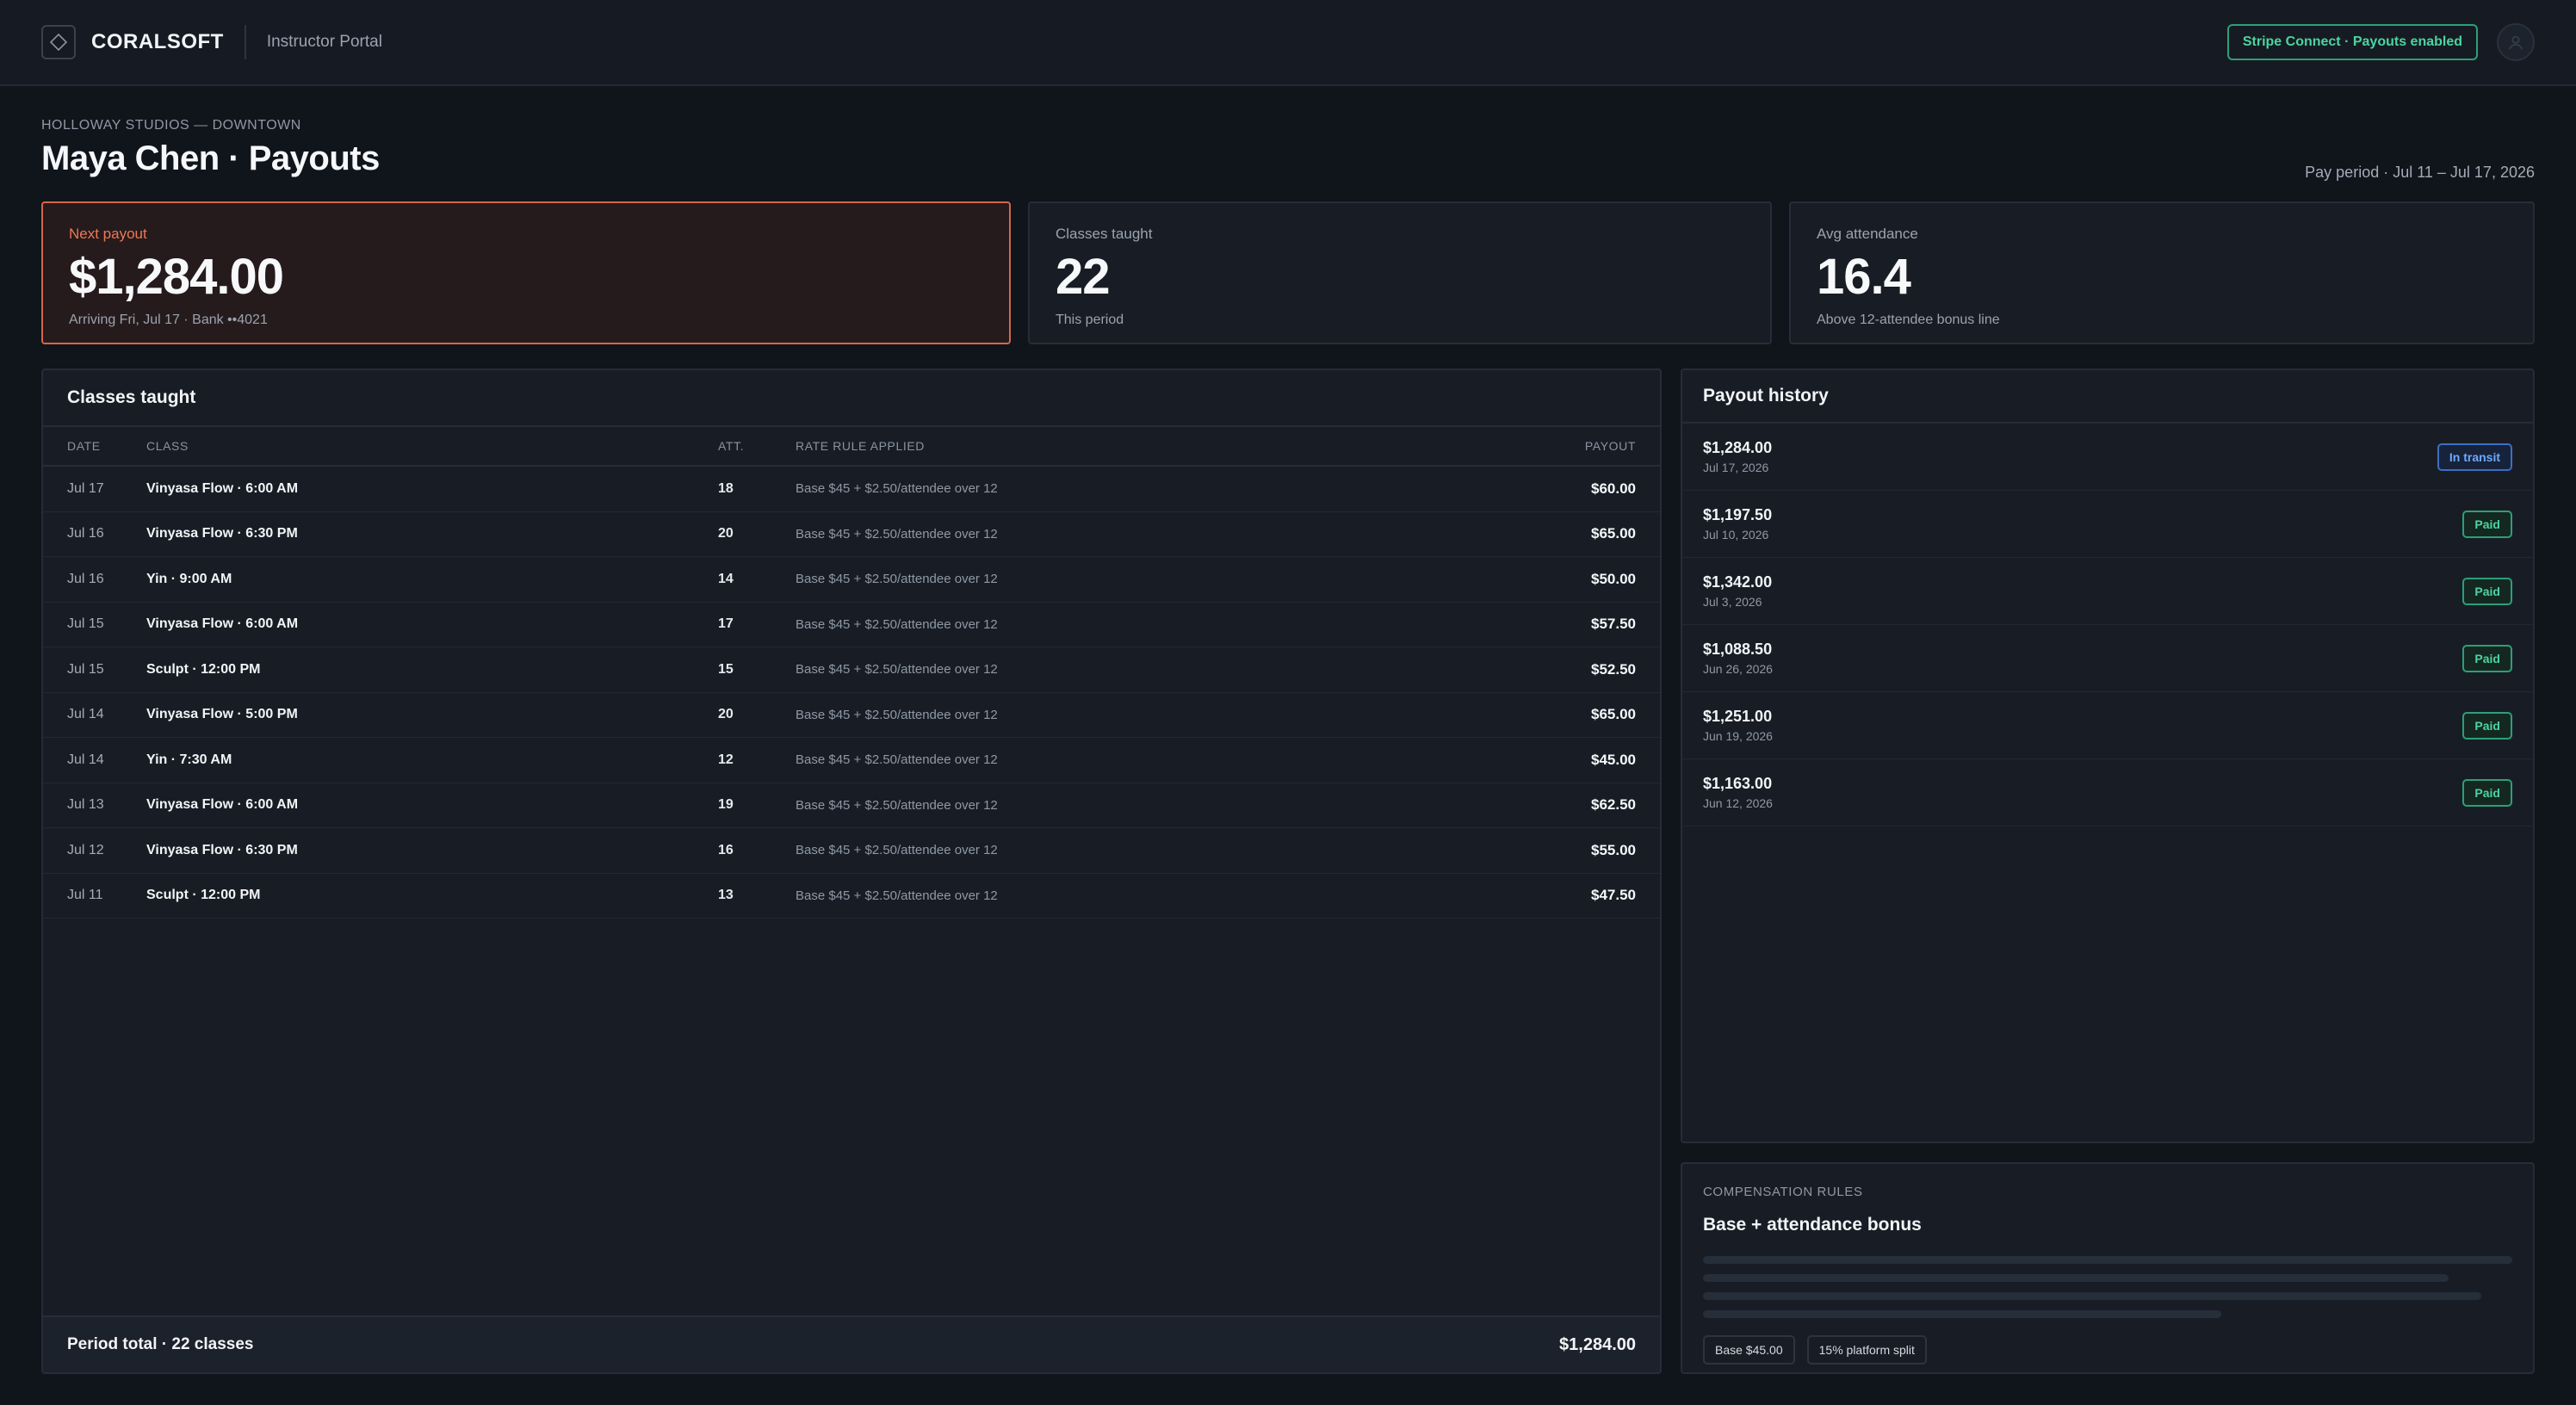 The image size is (2576, 1405). Describe the element at coordinates (1738, 716) in the screenshot. I see `payout-amount: $1,251.00` at that location.